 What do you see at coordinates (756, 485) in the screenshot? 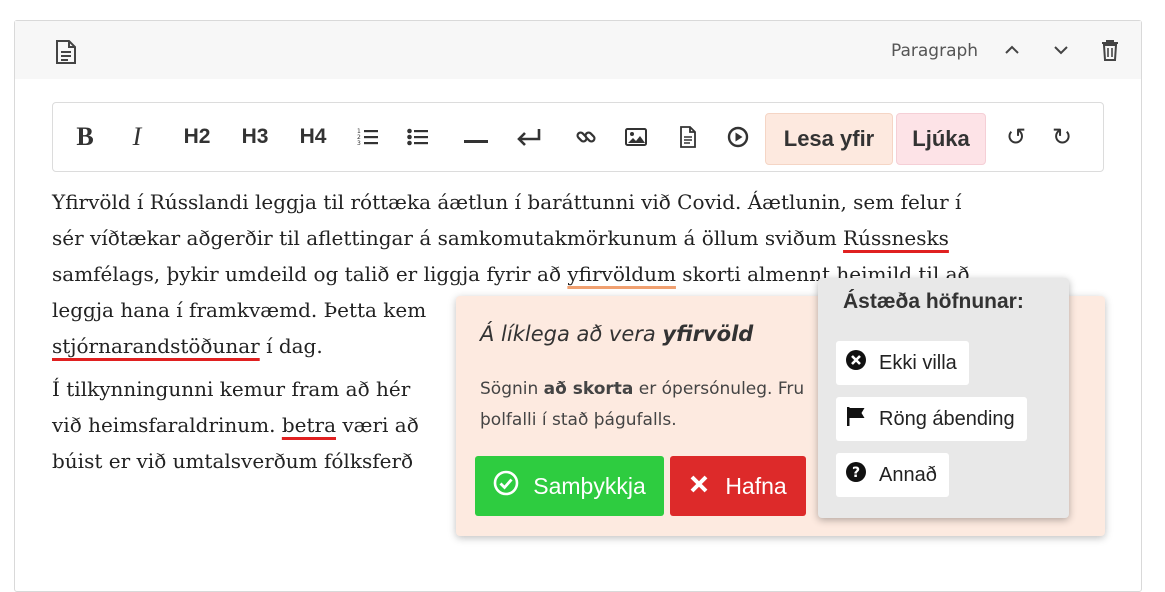
I see `reject-label: Hafna` at bounding box center [756, 485].